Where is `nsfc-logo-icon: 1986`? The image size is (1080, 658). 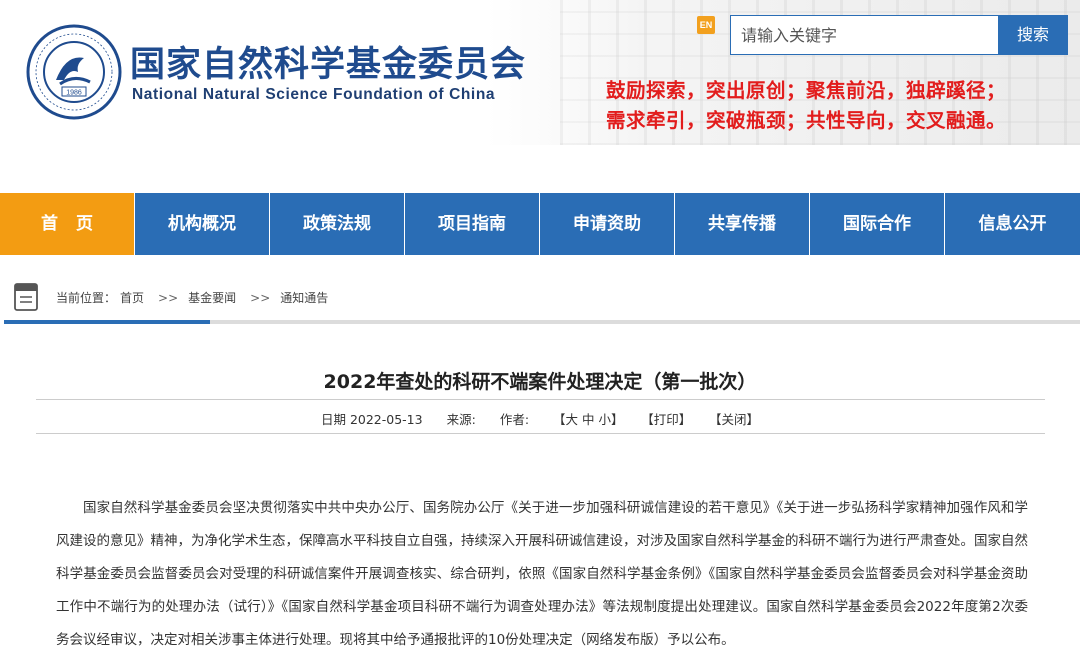 nsfc-logo-icon: 1986 is located at coordinates (74, 72).